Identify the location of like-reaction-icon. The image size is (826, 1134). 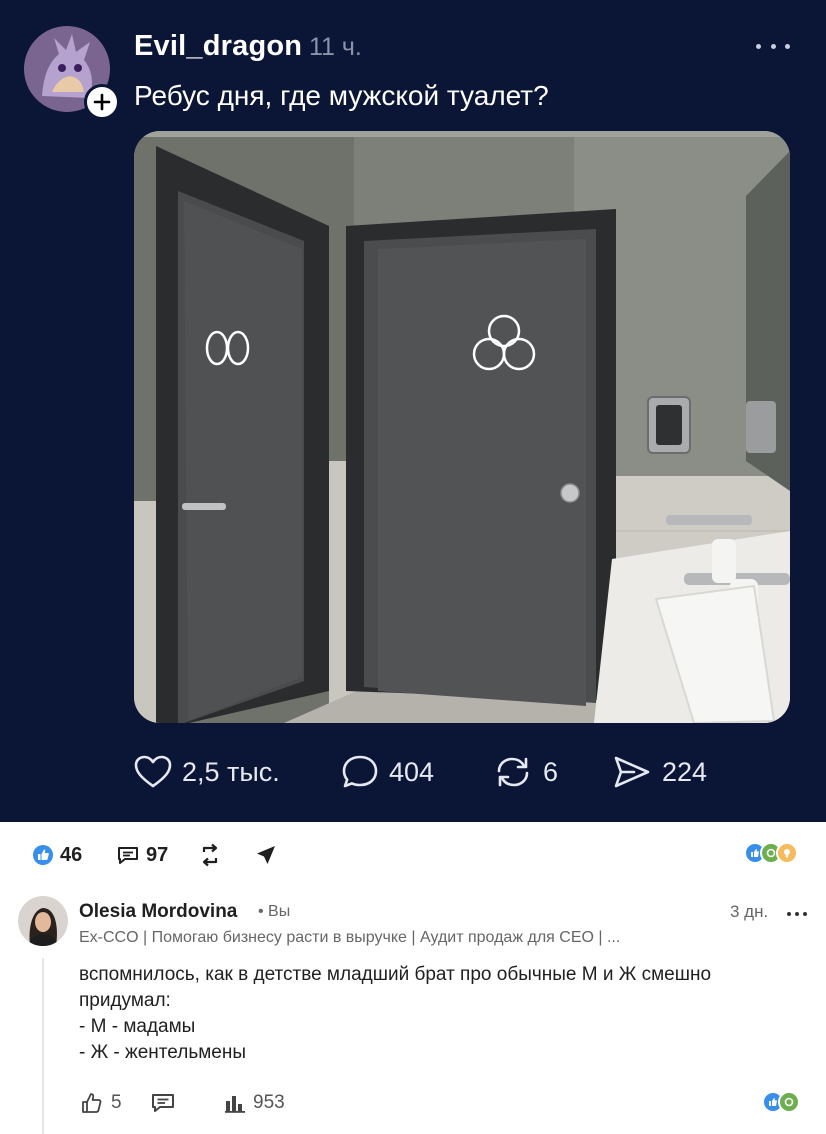
(43, 855).